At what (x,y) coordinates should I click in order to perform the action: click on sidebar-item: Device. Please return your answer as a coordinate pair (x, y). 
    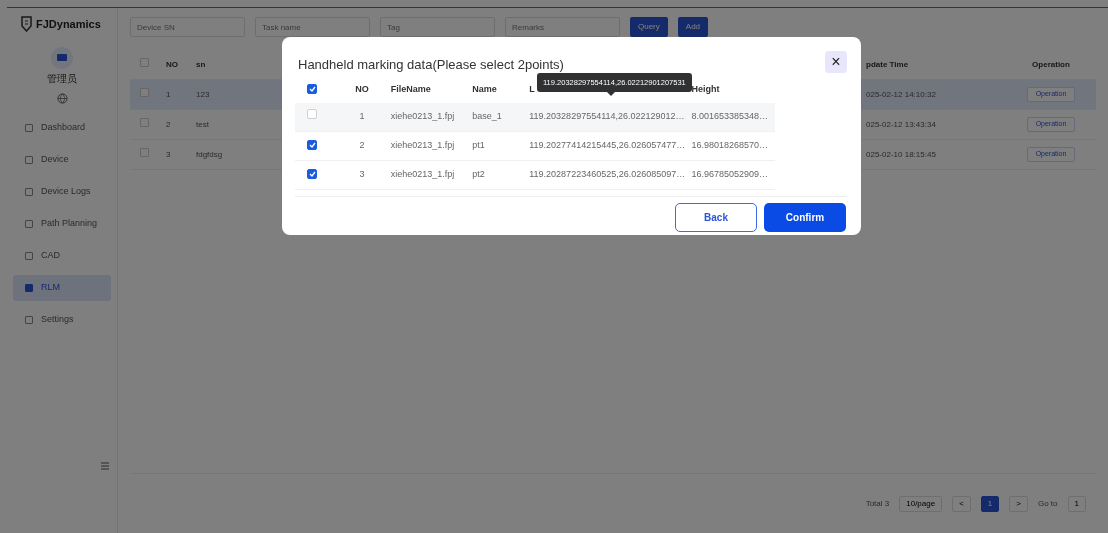
    Looking at the image, I should click on (62, 160).